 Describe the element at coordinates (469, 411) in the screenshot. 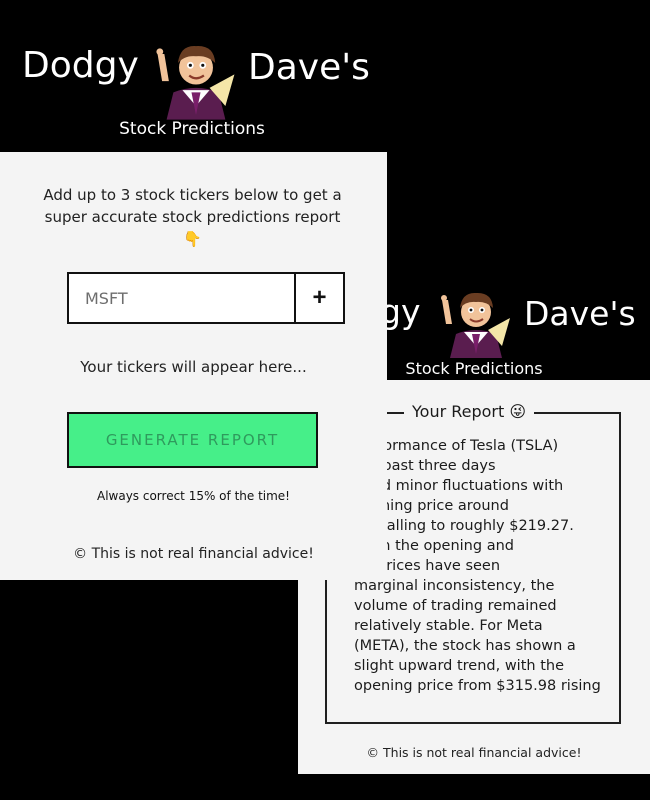

I see `report-heading: Your Report 😜` at that location.